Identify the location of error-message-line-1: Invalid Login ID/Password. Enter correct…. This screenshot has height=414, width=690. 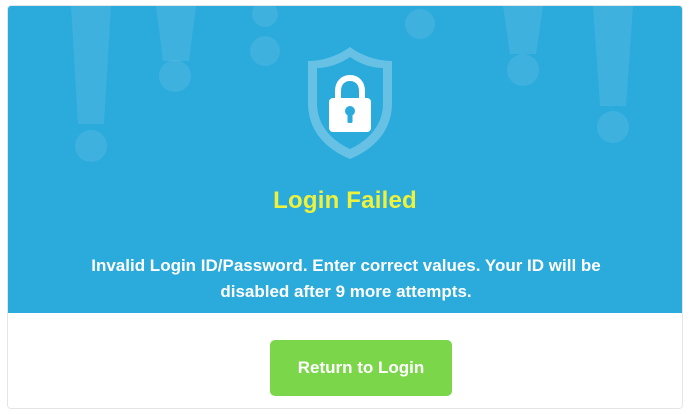
(346, 265).